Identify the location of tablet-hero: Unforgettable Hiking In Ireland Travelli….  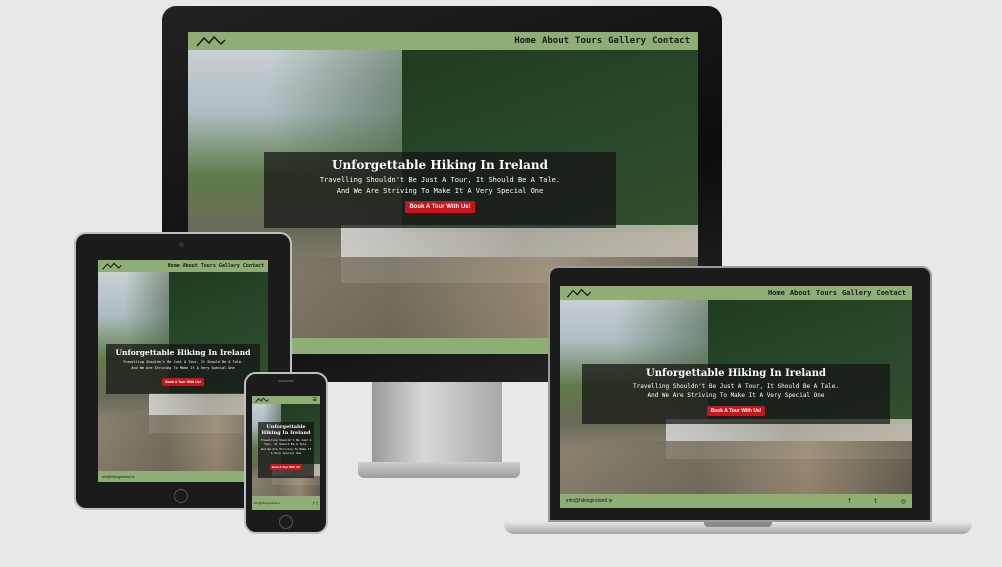
(183, 369).